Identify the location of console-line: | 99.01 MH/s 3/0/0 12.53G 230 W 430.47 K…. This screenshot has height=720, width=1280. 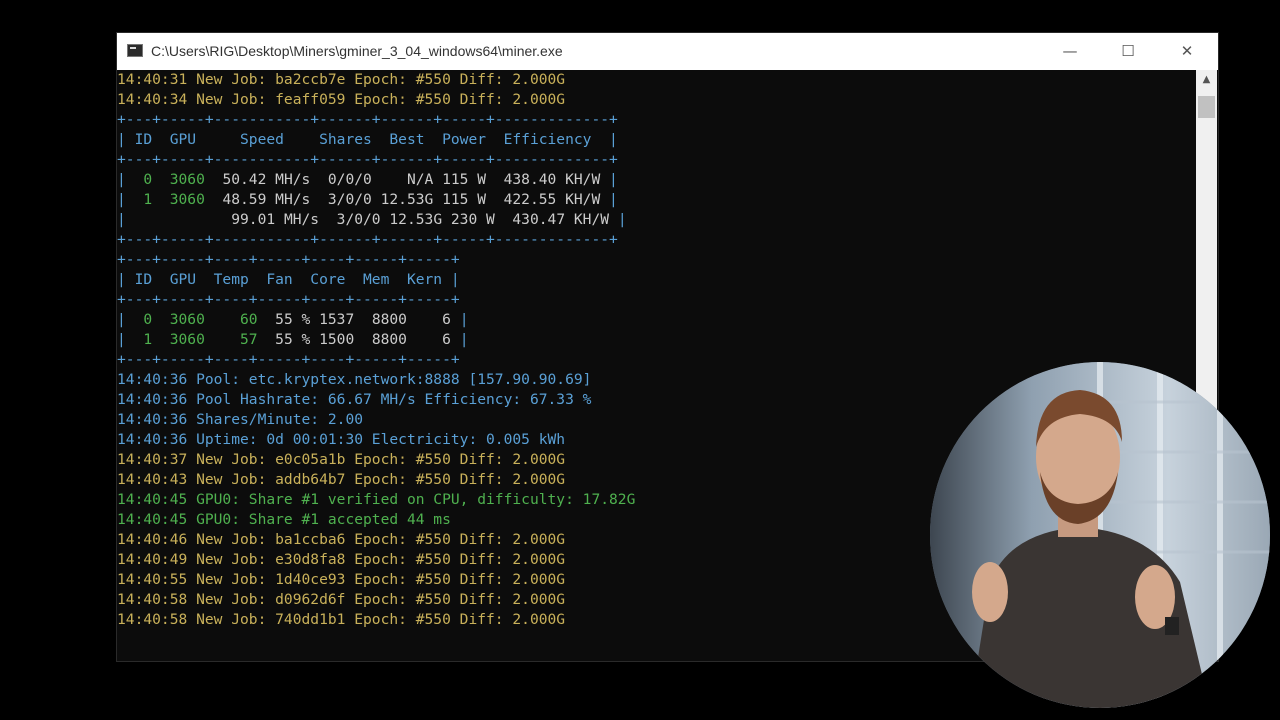
(656, 220).